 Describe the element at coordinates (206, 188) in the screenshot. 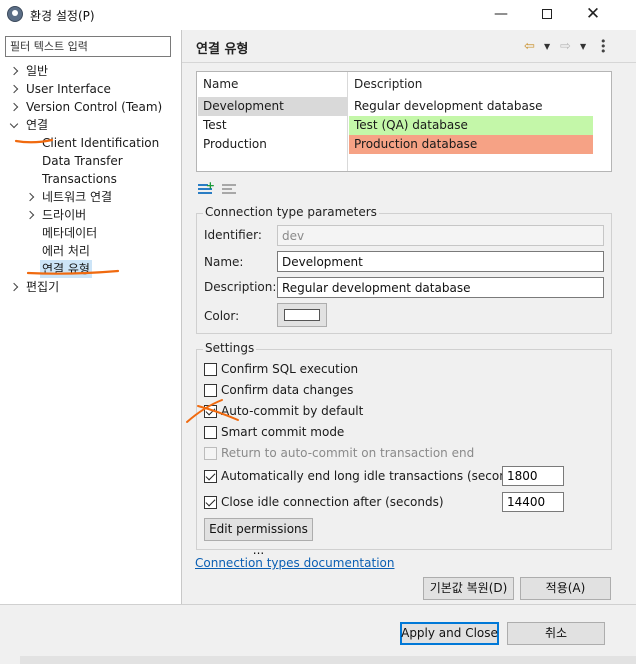

I see `add-type-icon: +` at that location.